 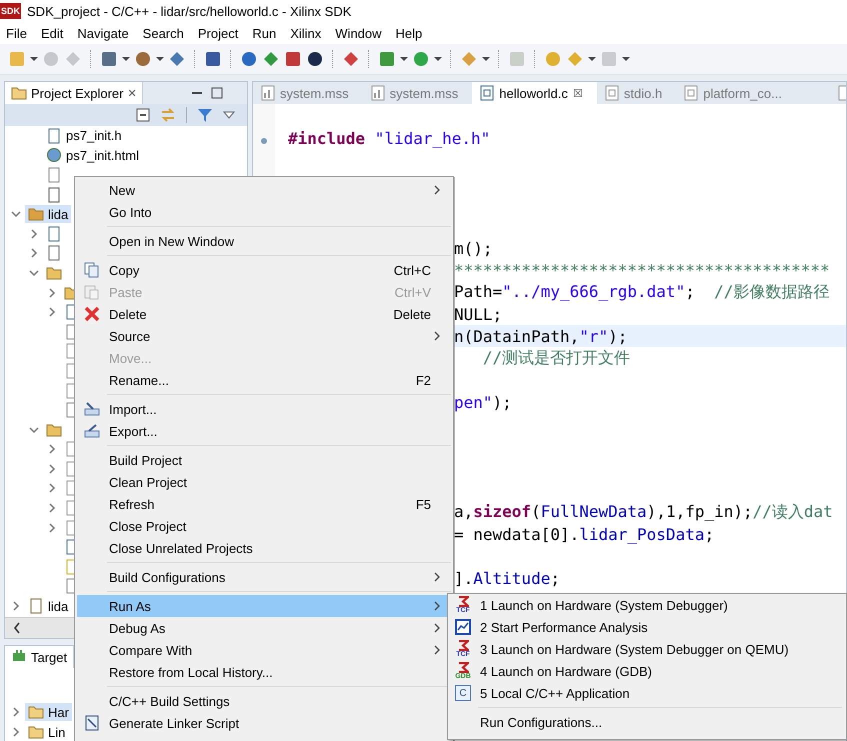 I want to click on window-title: SDK_project - C/C++ - lidar/src/helloworld.c - Xilinx SDK, so click(x=189, y=11).